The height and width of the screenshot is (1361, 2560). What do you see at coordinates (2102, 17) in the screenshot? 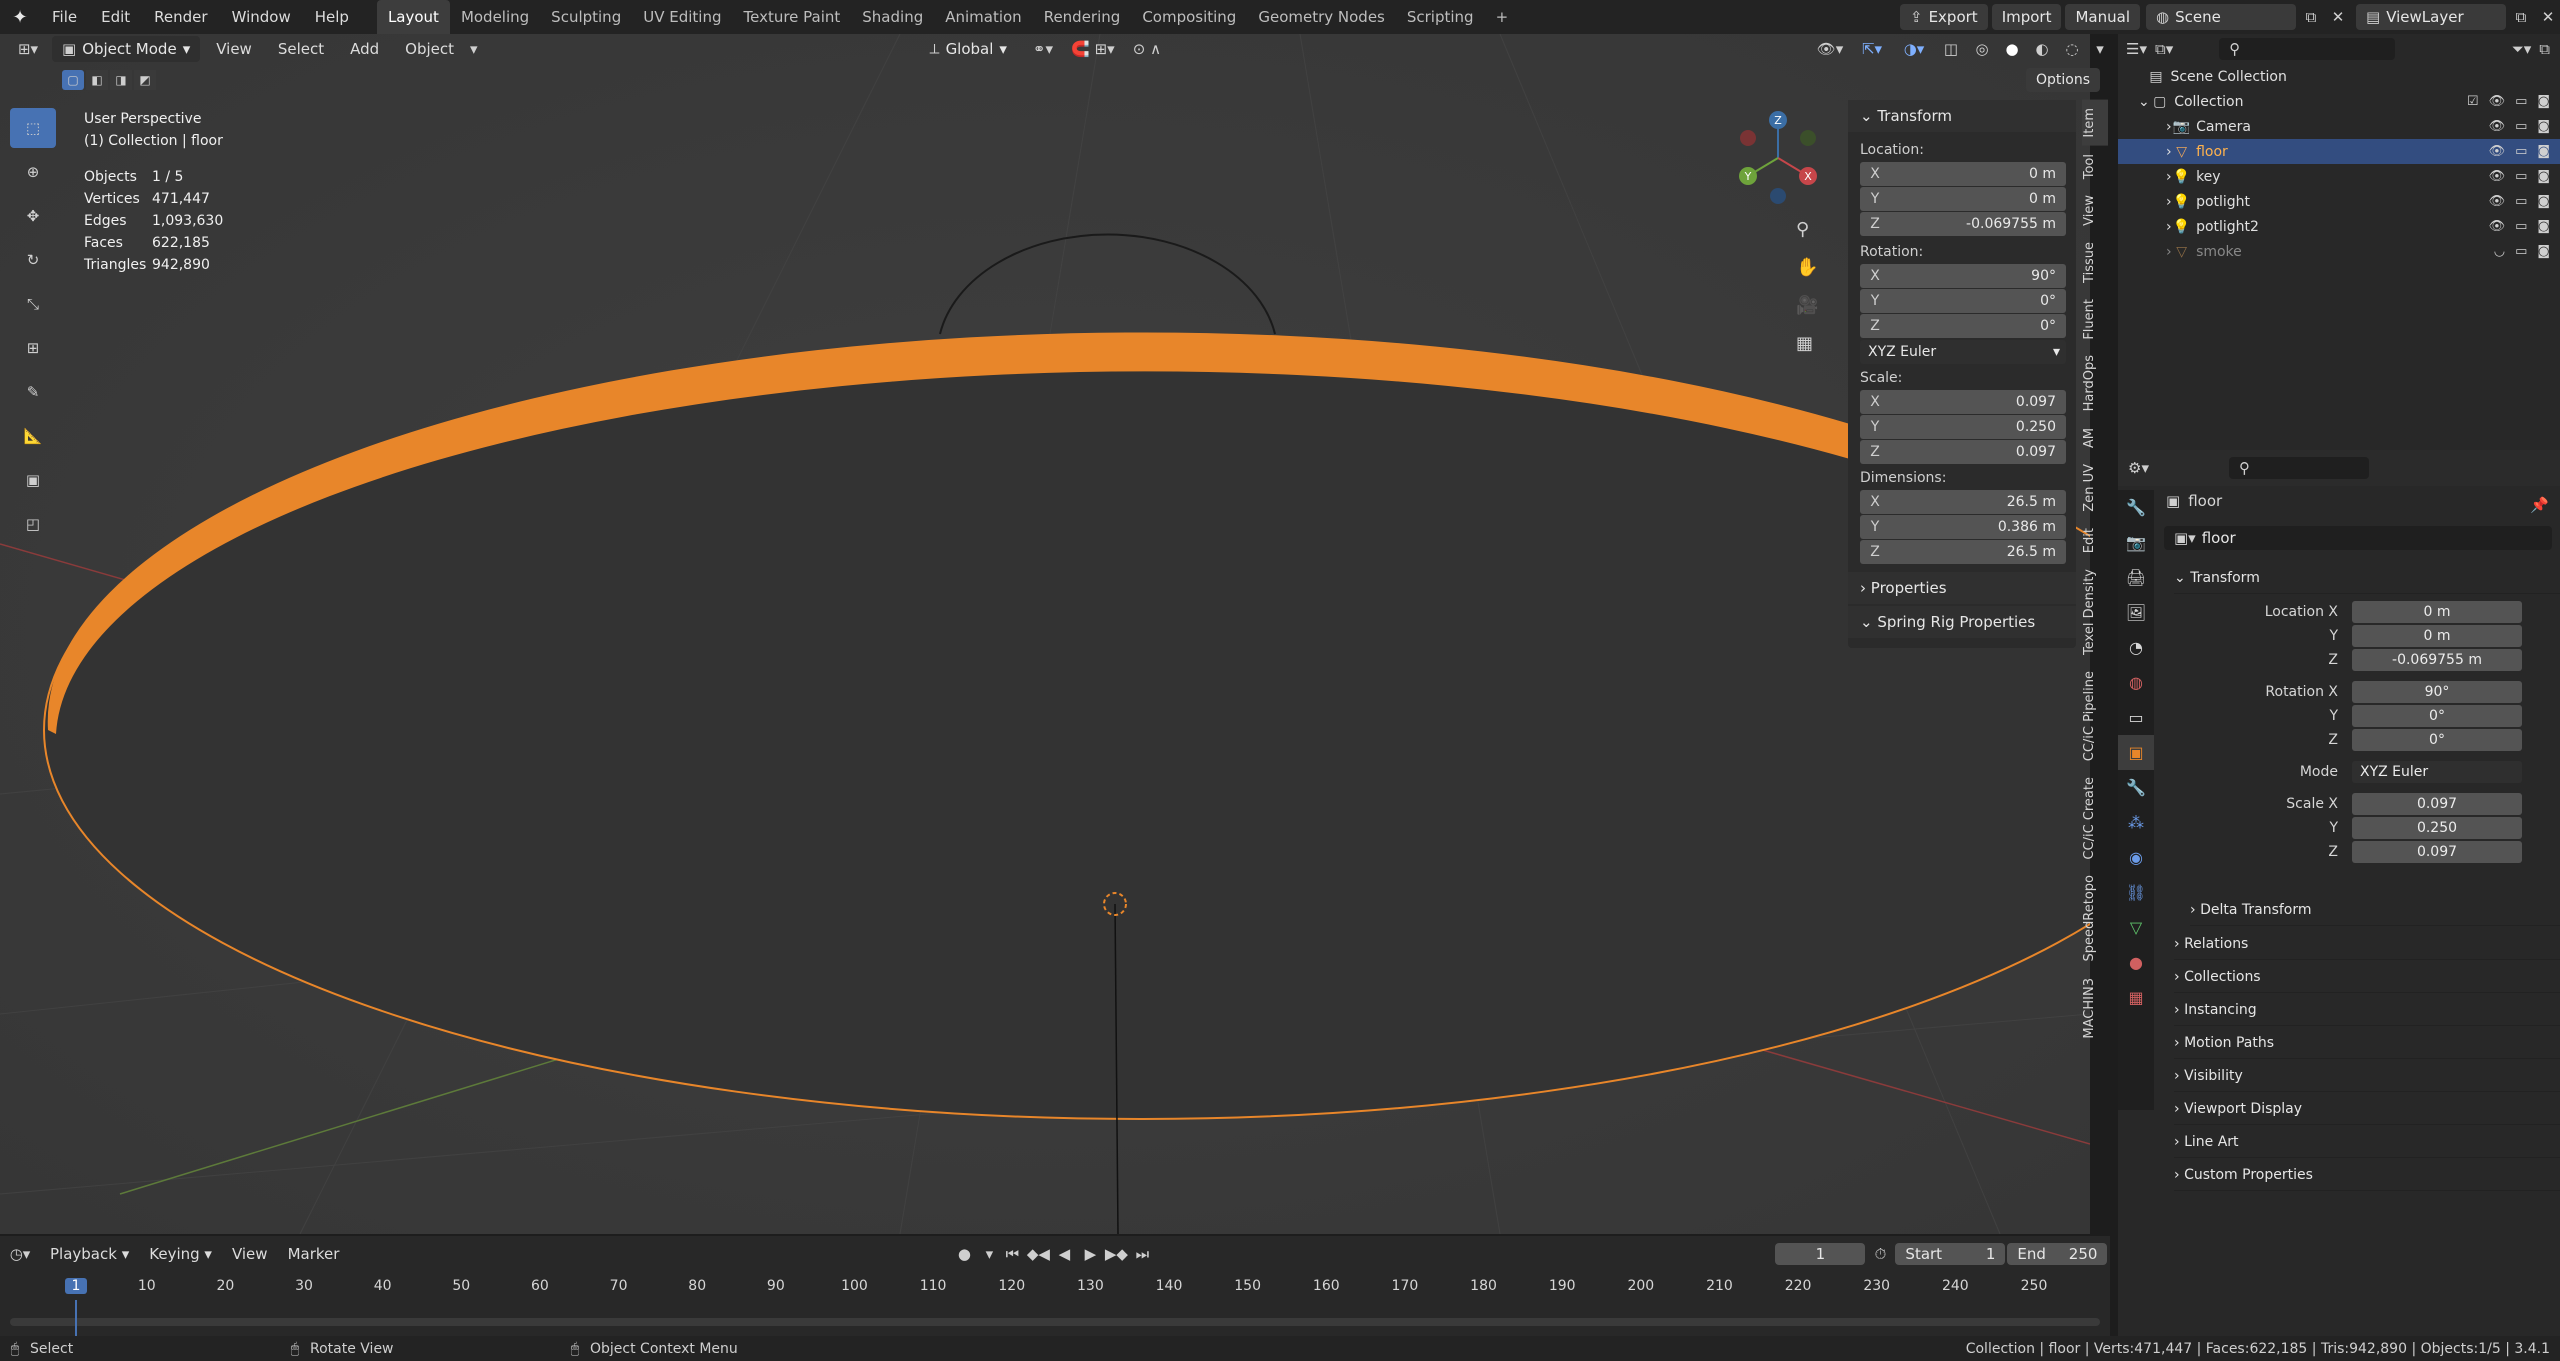
I see `manual-button: Manual` at bounding box center [2102, 17].